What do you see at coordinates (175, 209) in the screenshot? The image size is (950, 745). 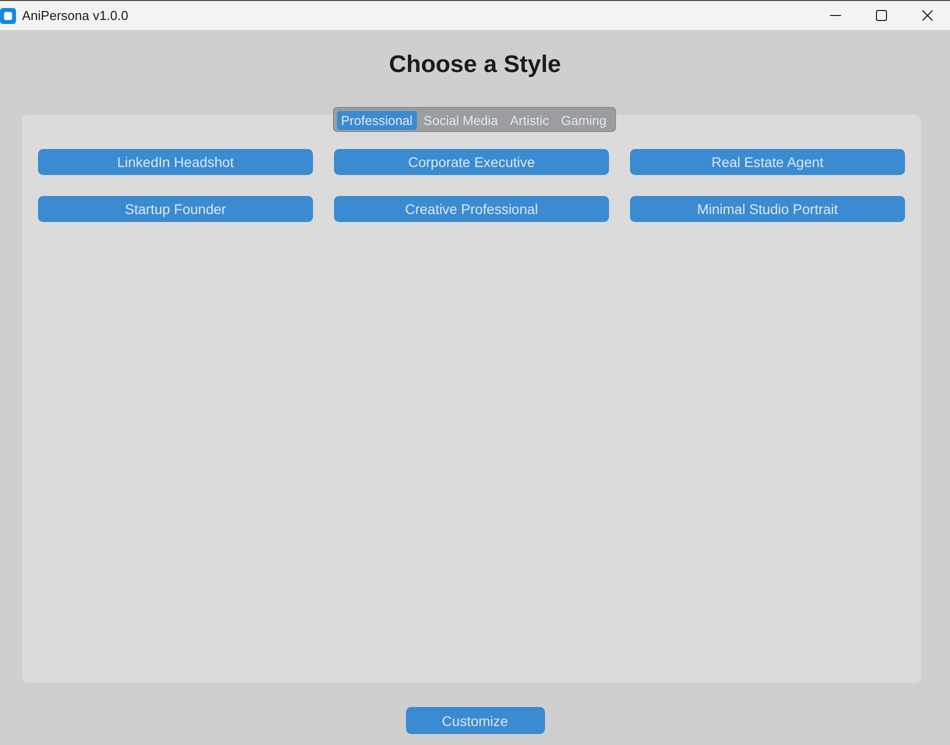 I see `style-button: Startup Founder` at bounding box center [175, 209].